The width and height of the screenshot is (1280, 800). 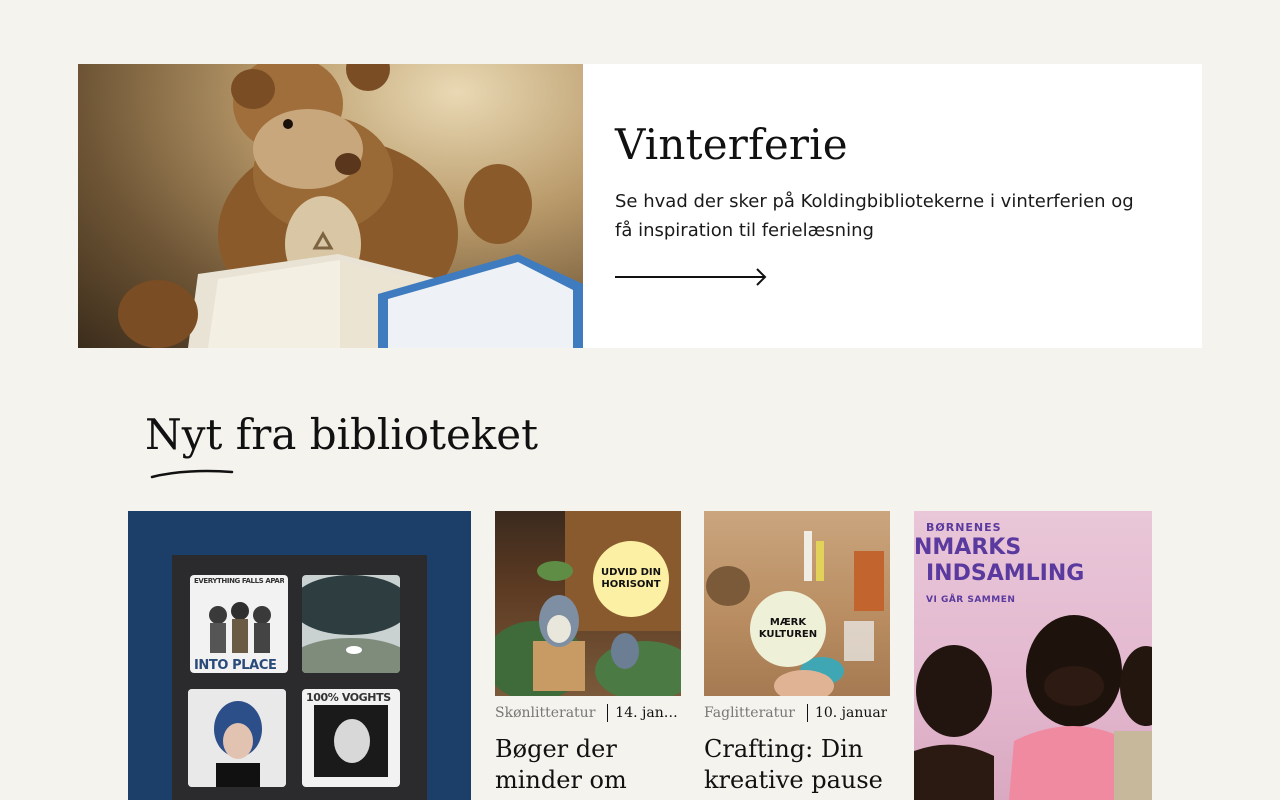 I want to click on badge-sticker: MÆRK KULTUREN, so click(x=788, y=629).